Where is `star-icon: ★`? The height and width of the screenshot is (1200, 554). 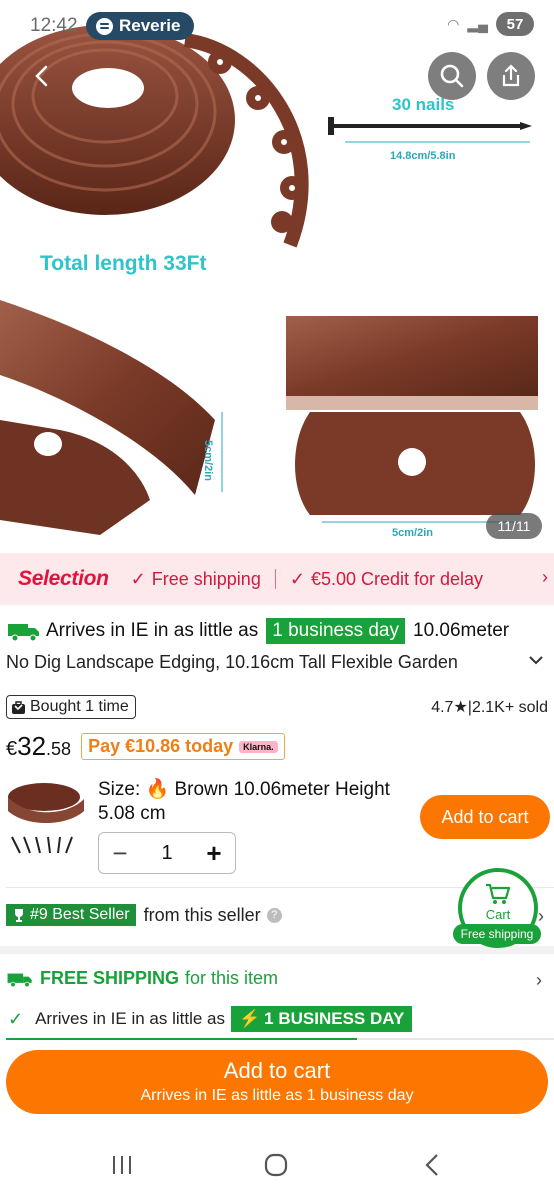 star-icon: ★ is located at coordinates (460, 707).